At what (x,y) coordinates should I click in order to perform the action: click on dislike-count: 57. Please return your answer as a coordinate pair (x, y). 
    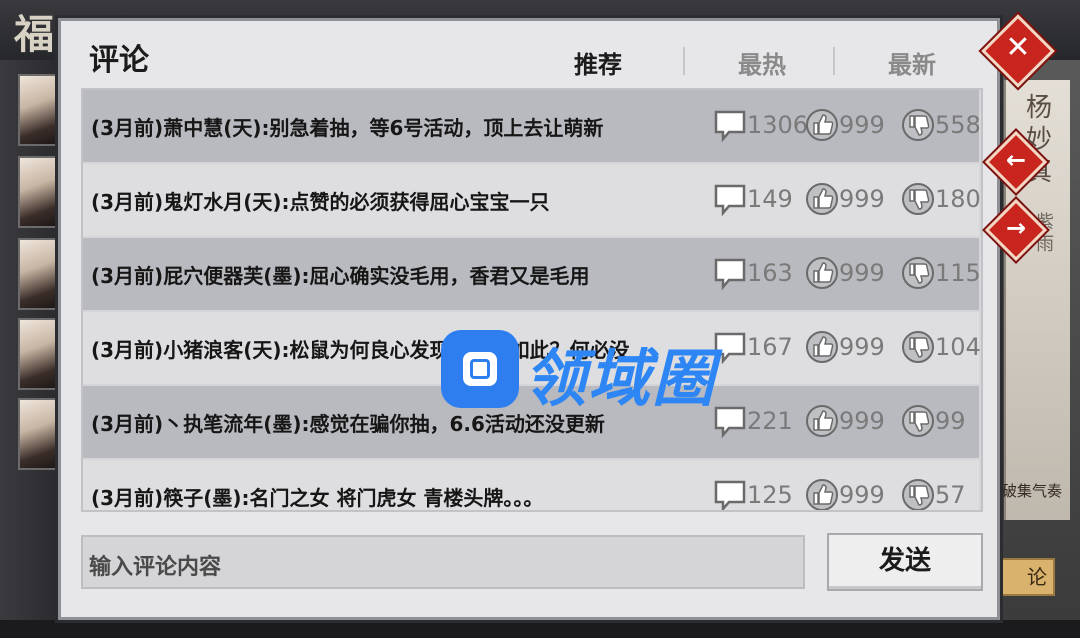
    Looking at the image, I should click on (933, 494).